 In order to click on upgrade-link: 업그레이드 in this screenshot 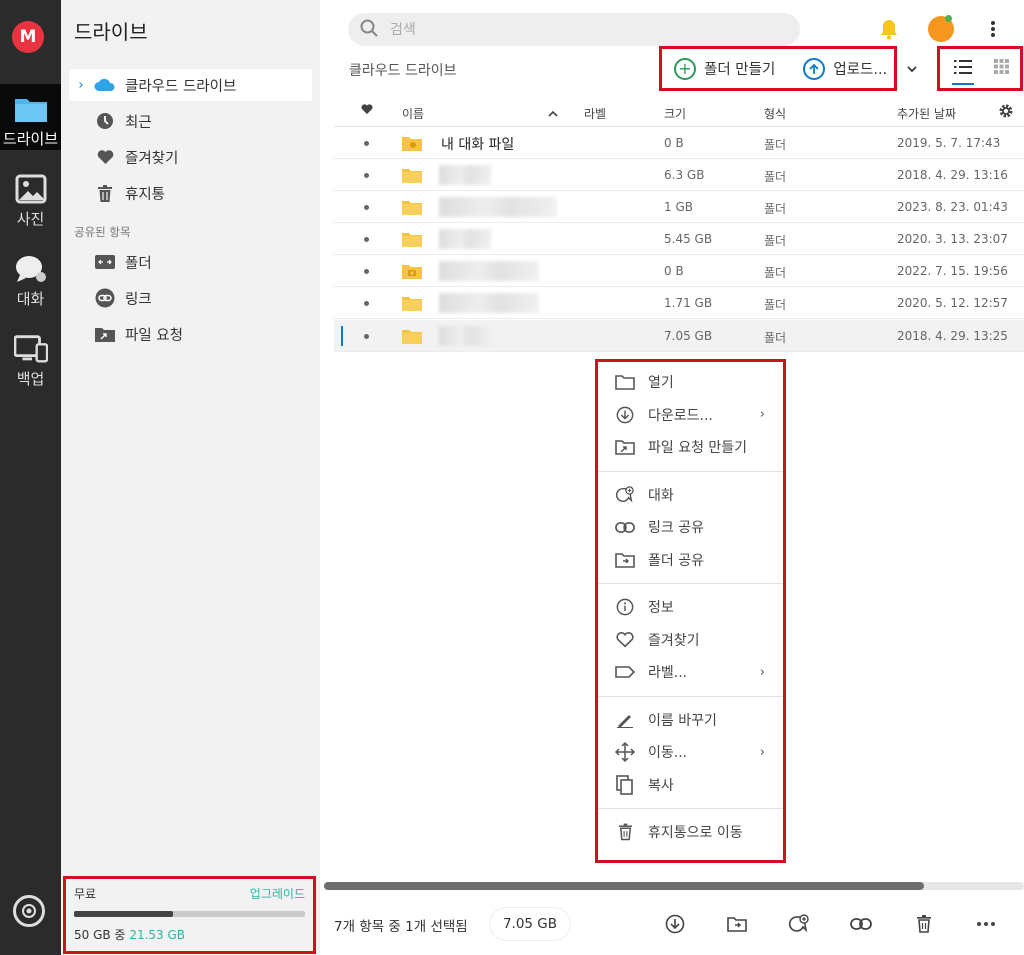, I will do `click(277, 893)`.